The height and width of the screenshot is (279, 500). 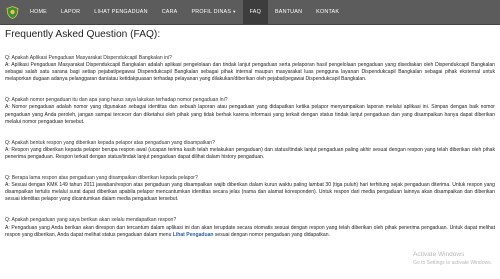 I want to click on nav-lapor: LAPOR, so click(x=70, y=12).